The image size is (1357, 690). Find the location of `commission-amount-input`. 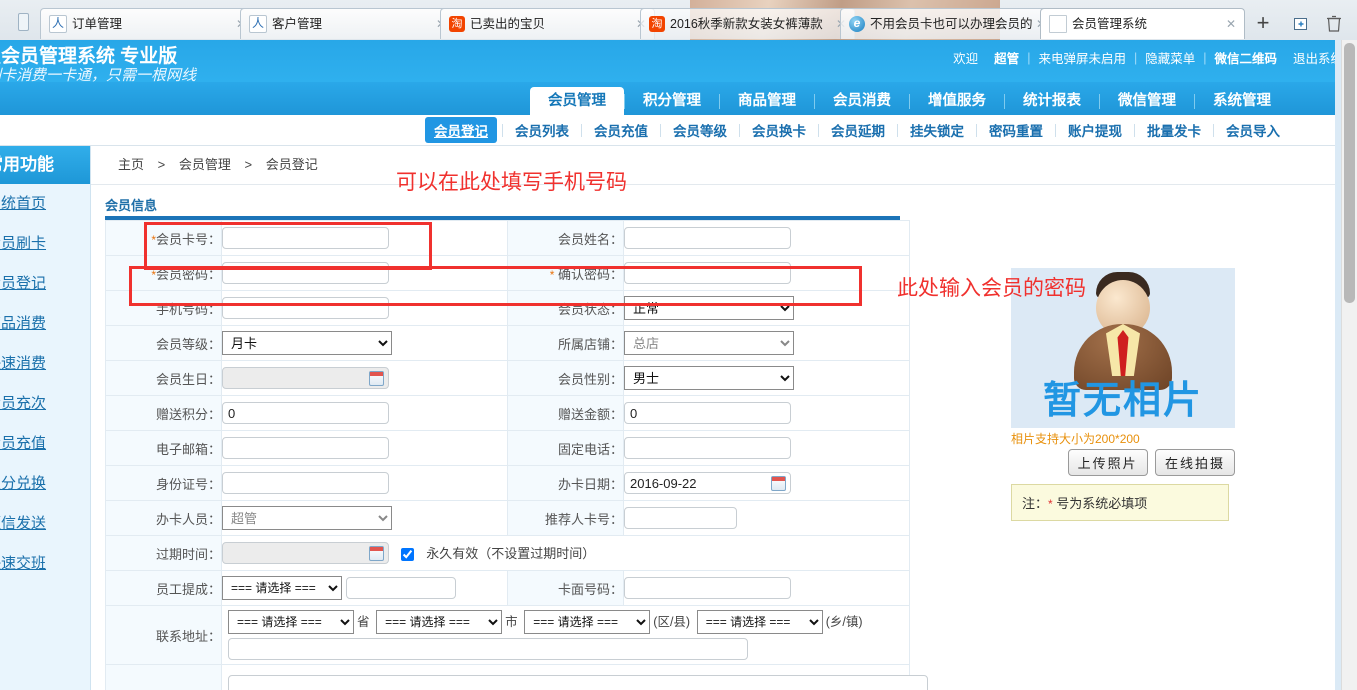

commission-amount-input is located at coordinates (400, 587).